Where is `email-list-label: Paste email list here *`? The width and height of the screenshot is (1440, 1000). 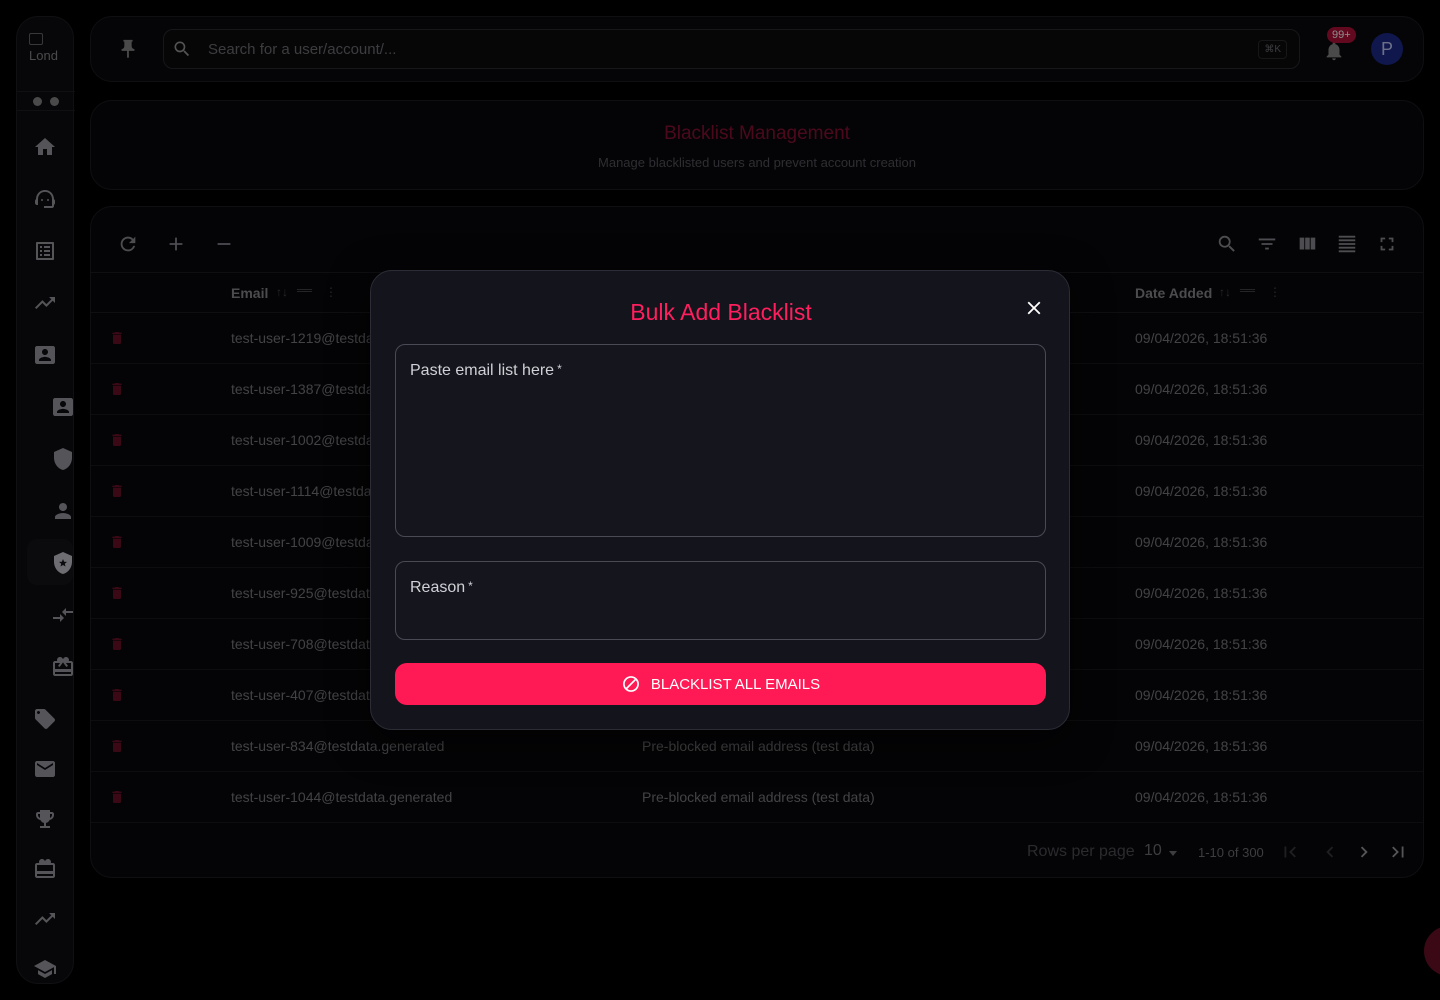 email-list-label: Paste email list here * is located at coordinates (486, 371).